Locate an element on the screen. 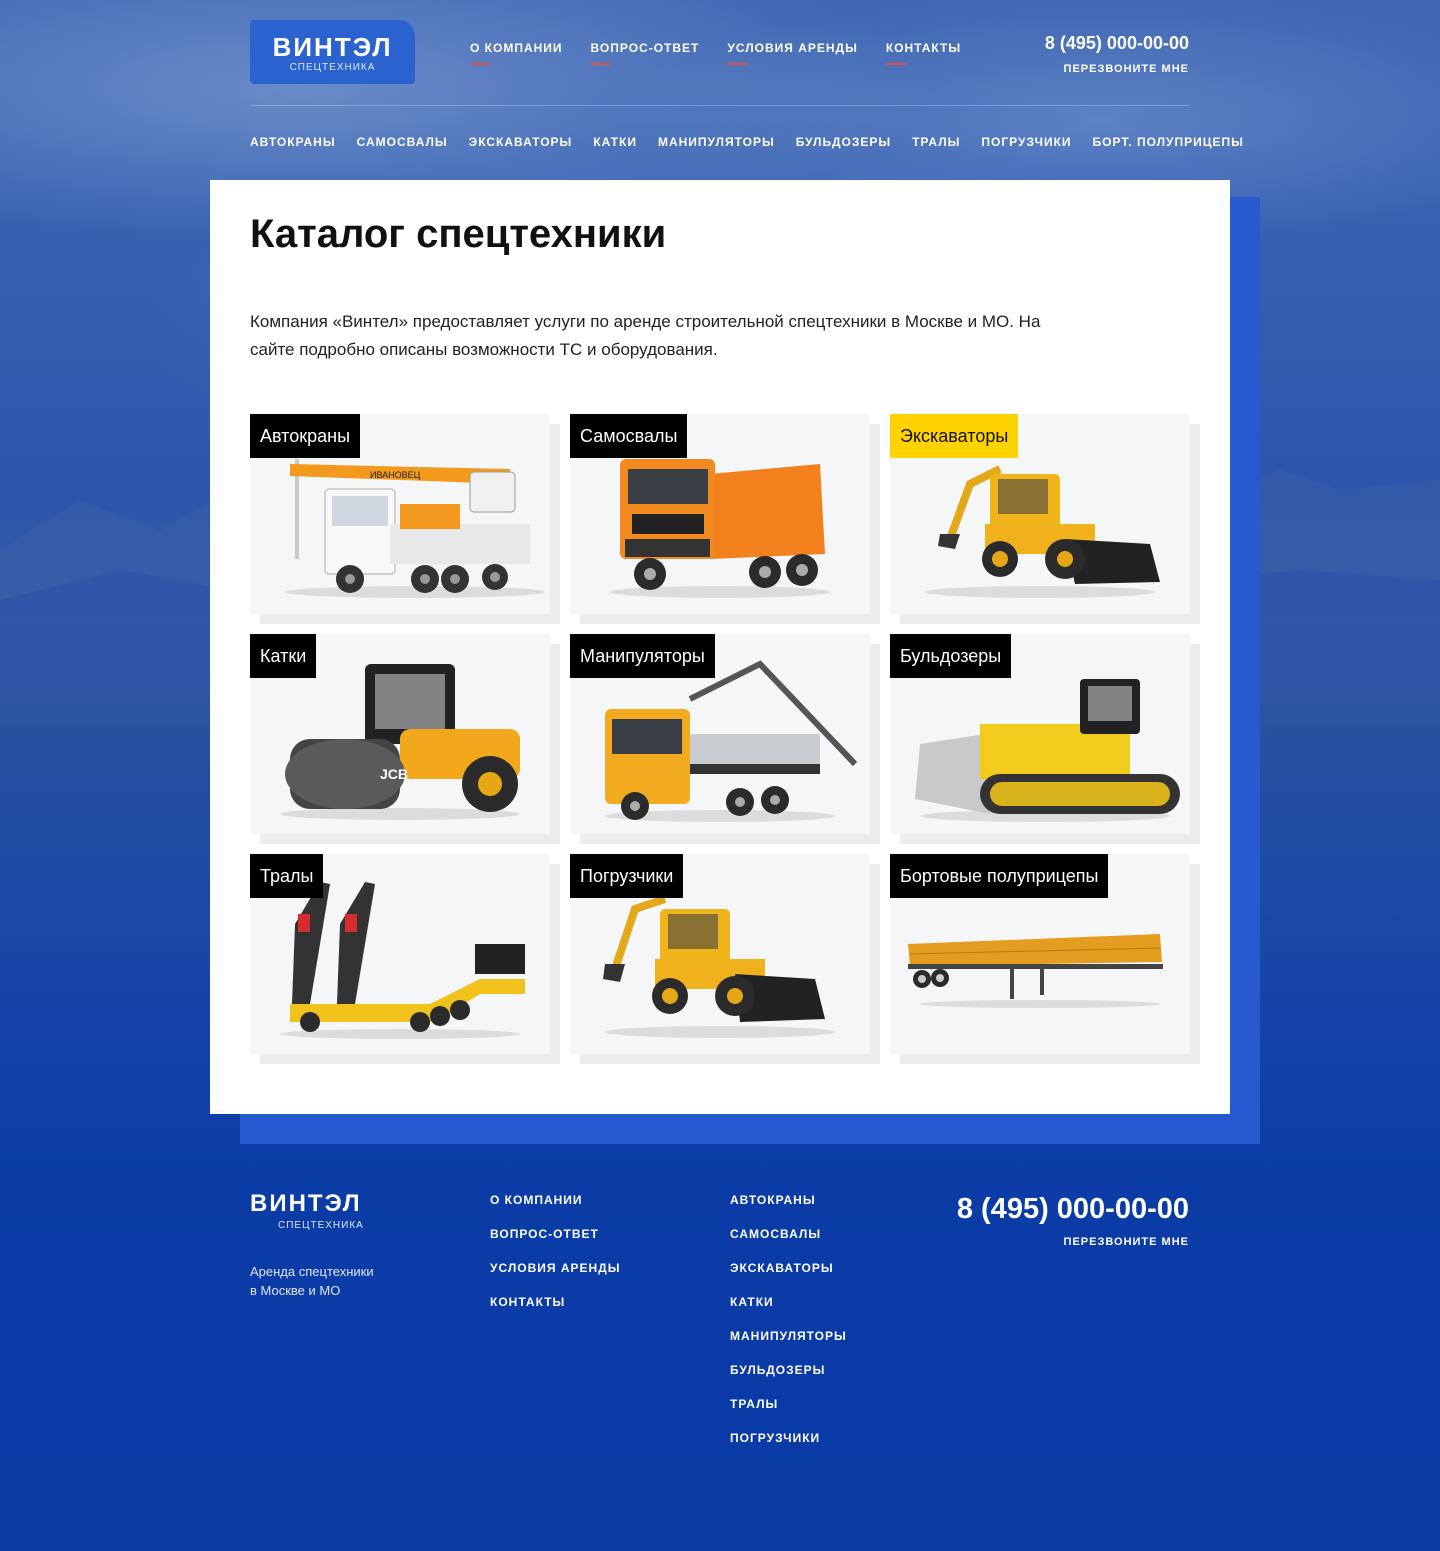 Image resolution: width=1440 pixels, height=1551 pixels. nav-rental-terms: УСЛОВИЯ АРЕНДЫ is located at coordinates (792, 53).